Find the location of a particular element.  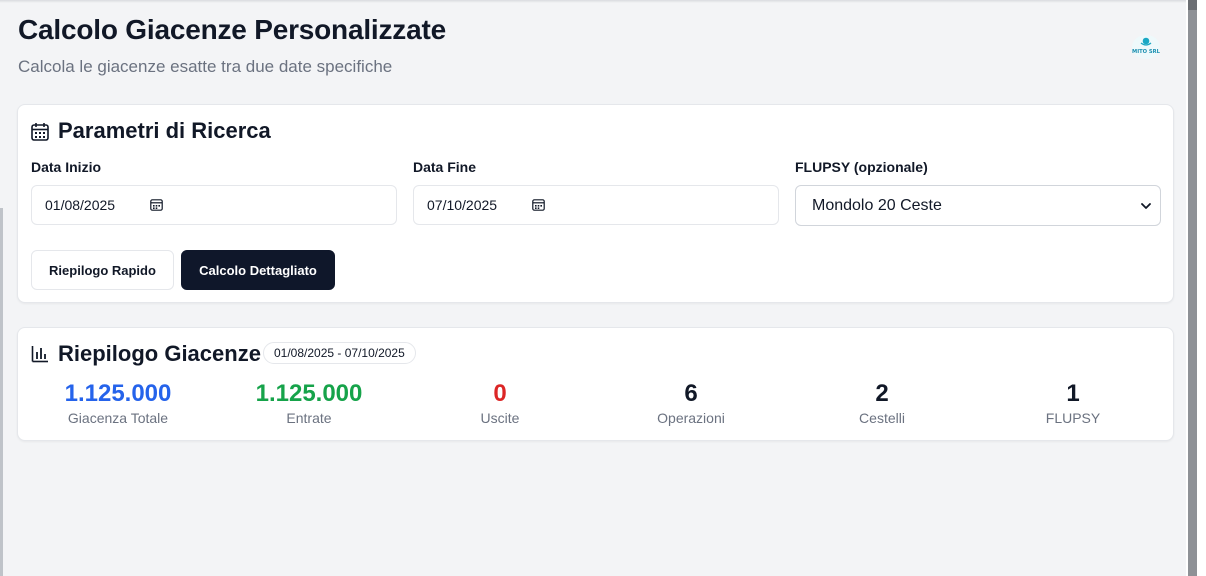

stat-inbound-label: Entrate is located at coordinates (309, 418).